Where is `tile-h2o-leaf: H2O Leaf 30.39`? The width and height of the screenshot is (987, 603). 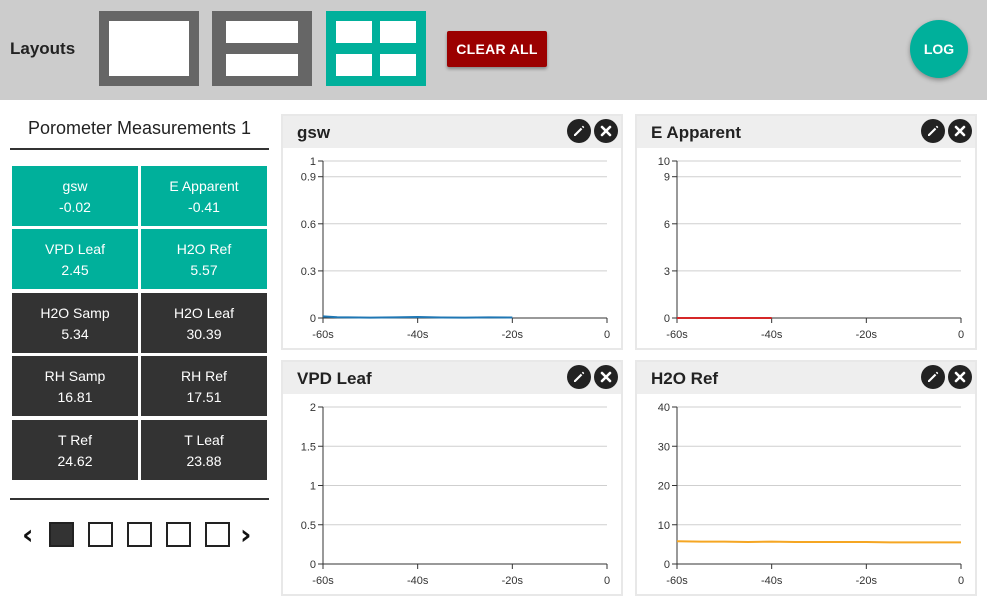
tile-h2o-leaf: H2O Leaf 30.39 is located at coordinates (204, 323).